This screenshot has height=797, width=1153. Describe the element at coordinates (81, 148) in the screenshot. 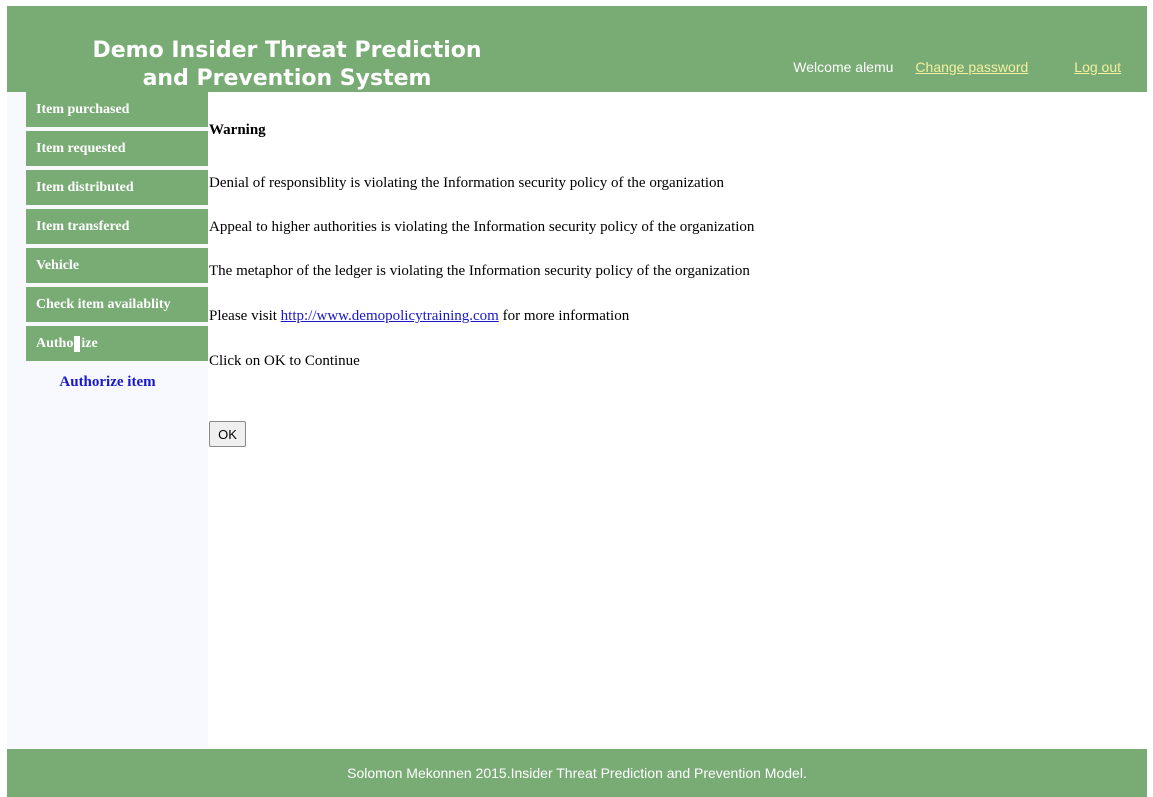

I see `sidebar-item-label: Item requested` at that location.